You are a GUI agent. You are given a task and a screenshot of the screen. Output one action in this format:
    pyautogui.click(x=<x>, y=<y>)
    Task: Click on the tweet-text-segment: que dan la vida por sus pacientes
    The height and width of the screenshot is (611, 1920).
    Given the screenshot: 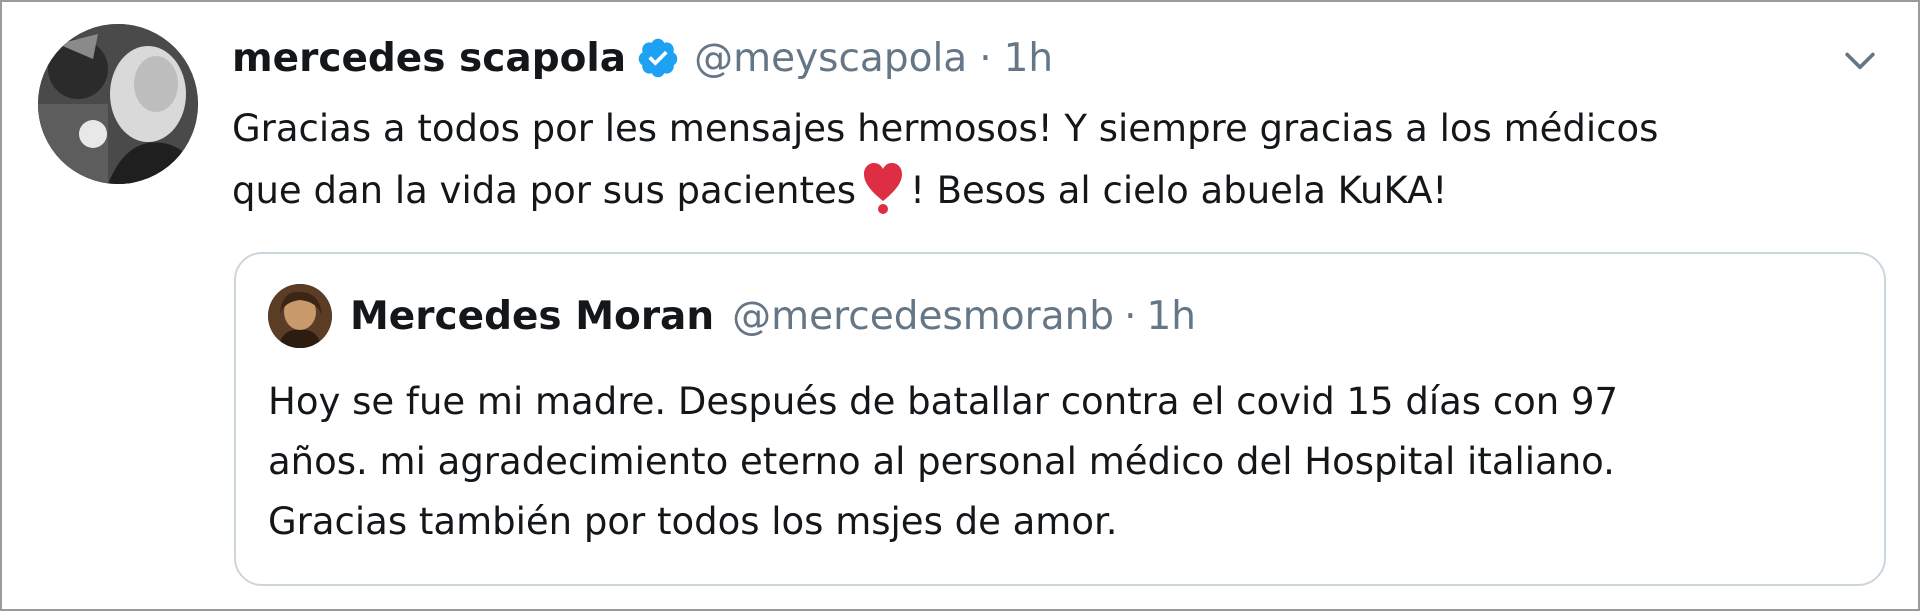 What is the action you would take?
    pyautogui.click(x=544, y=190)
    